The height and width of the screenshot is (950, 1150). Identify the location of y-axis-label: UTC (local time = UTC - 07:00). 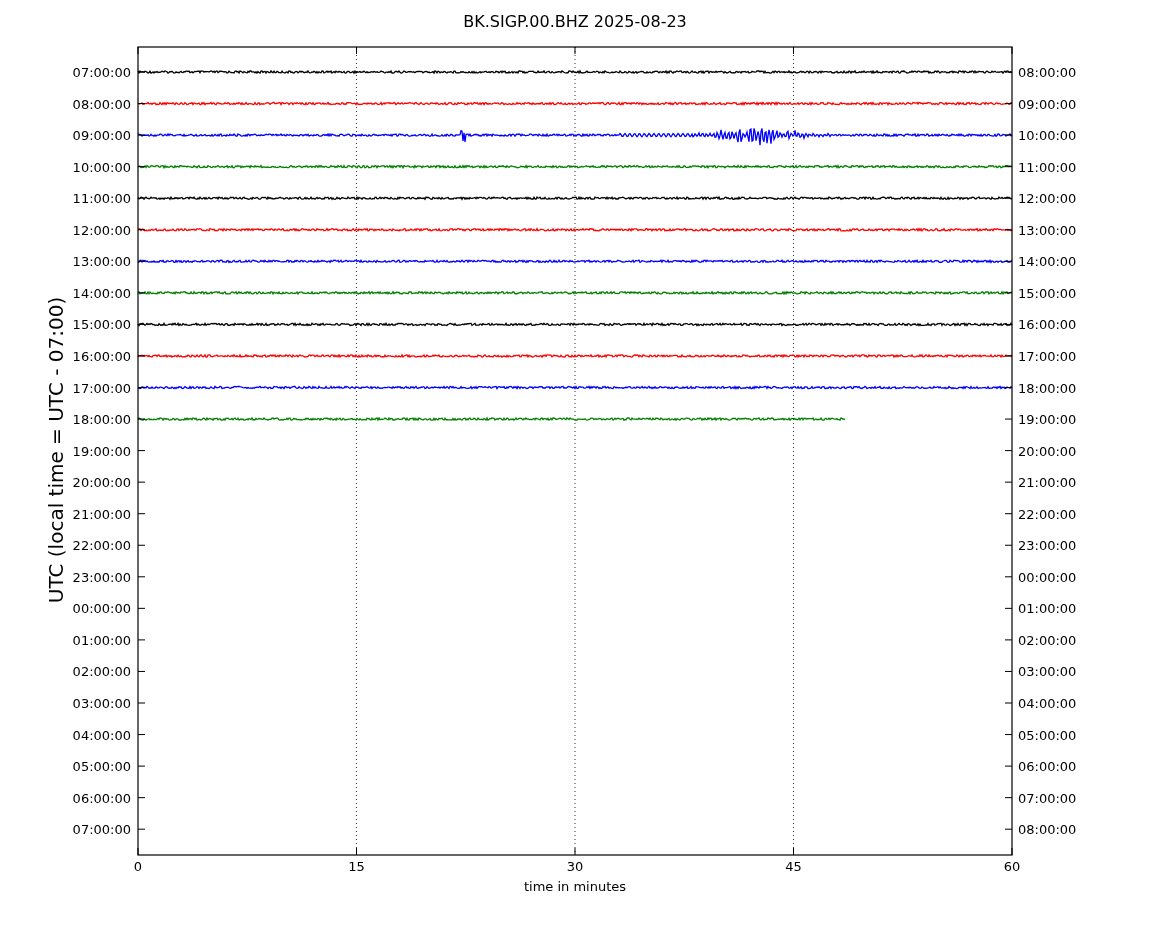
(56, 450).